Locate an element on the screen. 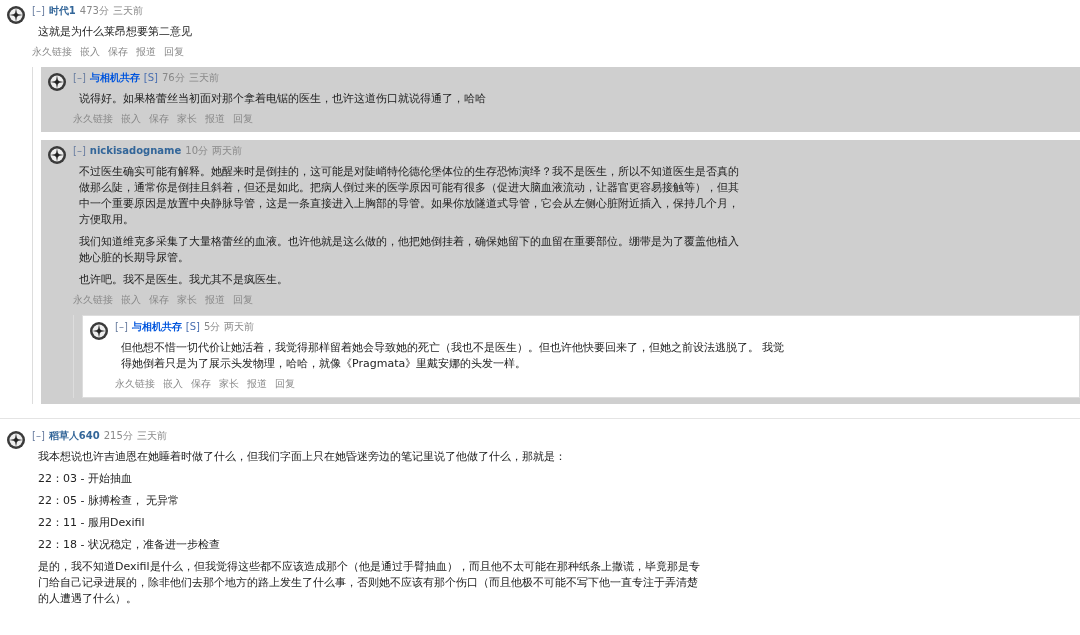 The width and height of the screenshot is (1080, 635). score-label: 215分 is located at coordinates (118, 436).